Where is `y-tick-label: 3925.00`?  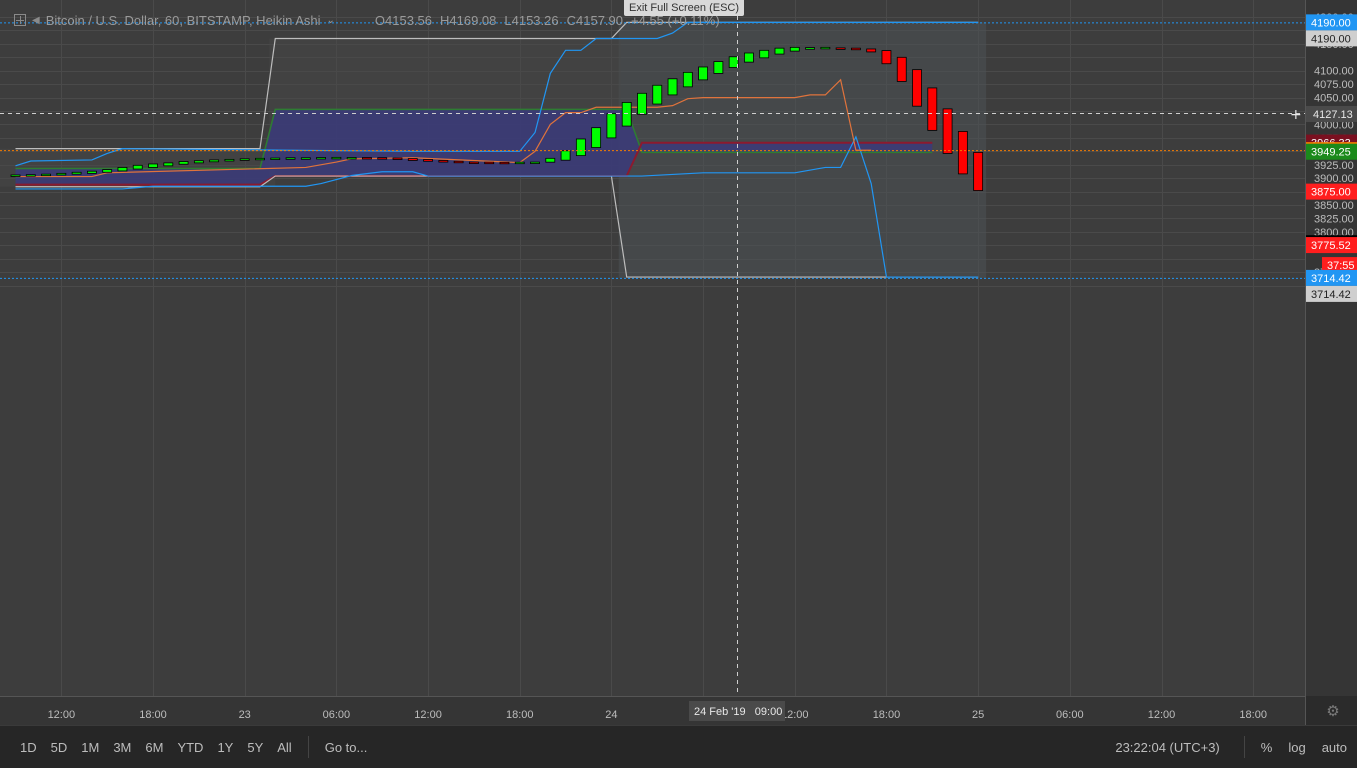 y-tick-label: 3925.00 is located at coordinates (1334, 166).